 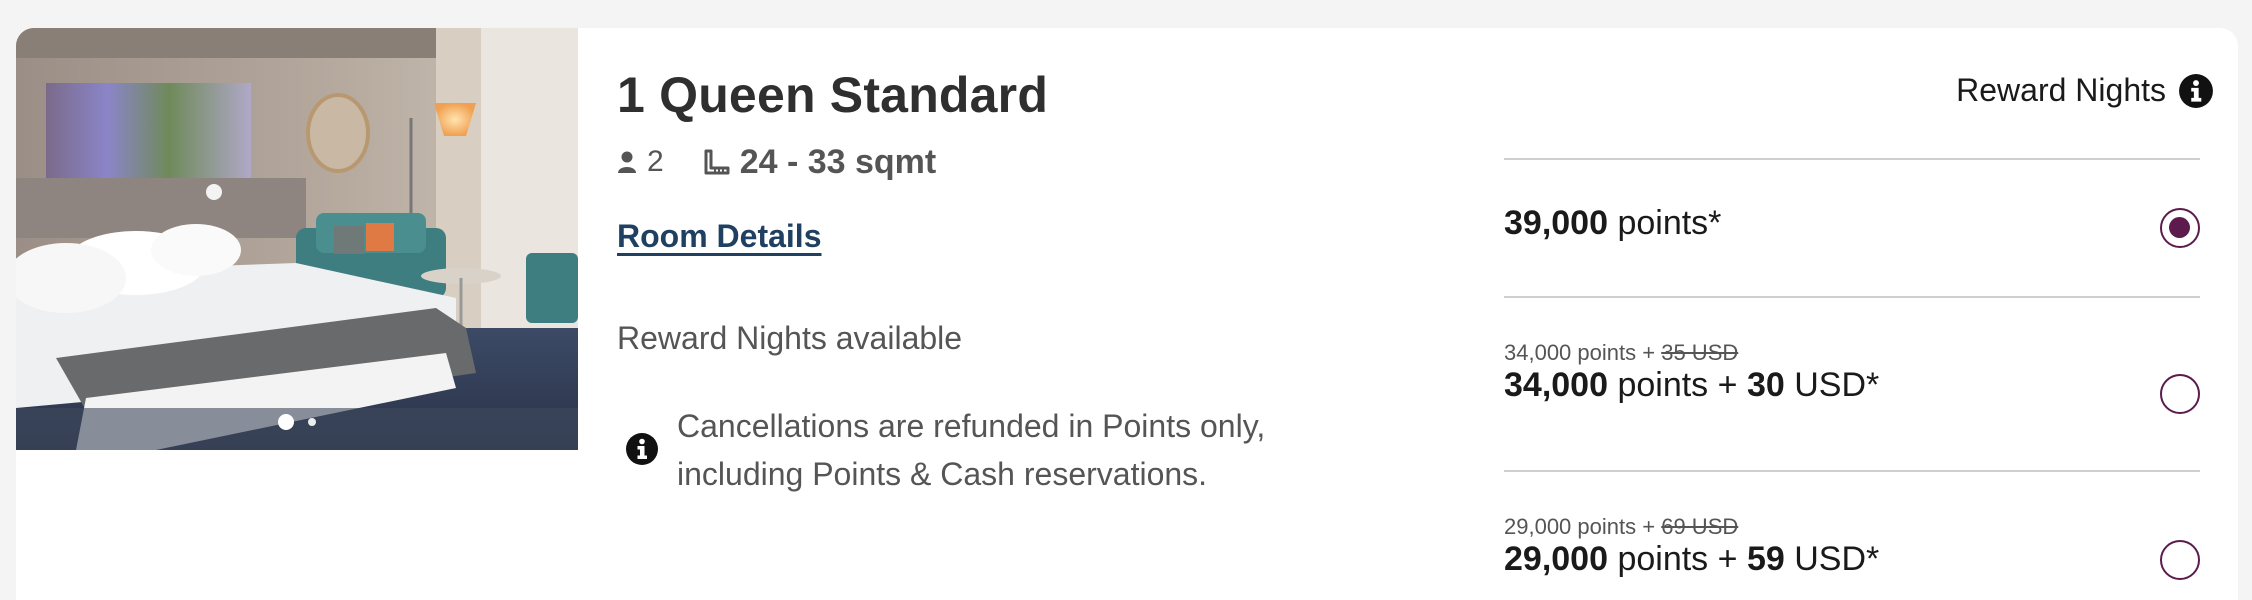 I want to click on carousel-dot, so click(x=312, y=422).